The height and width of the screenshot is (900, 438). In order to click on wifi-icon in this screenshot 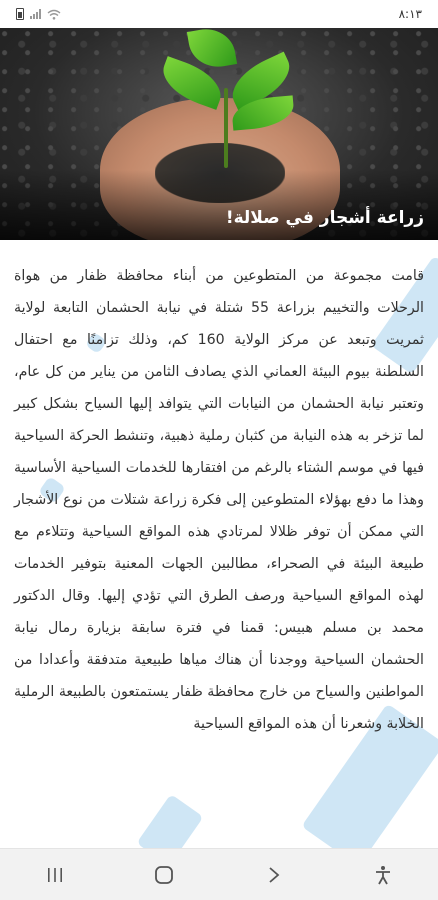, I will do `click(54, 14)`.